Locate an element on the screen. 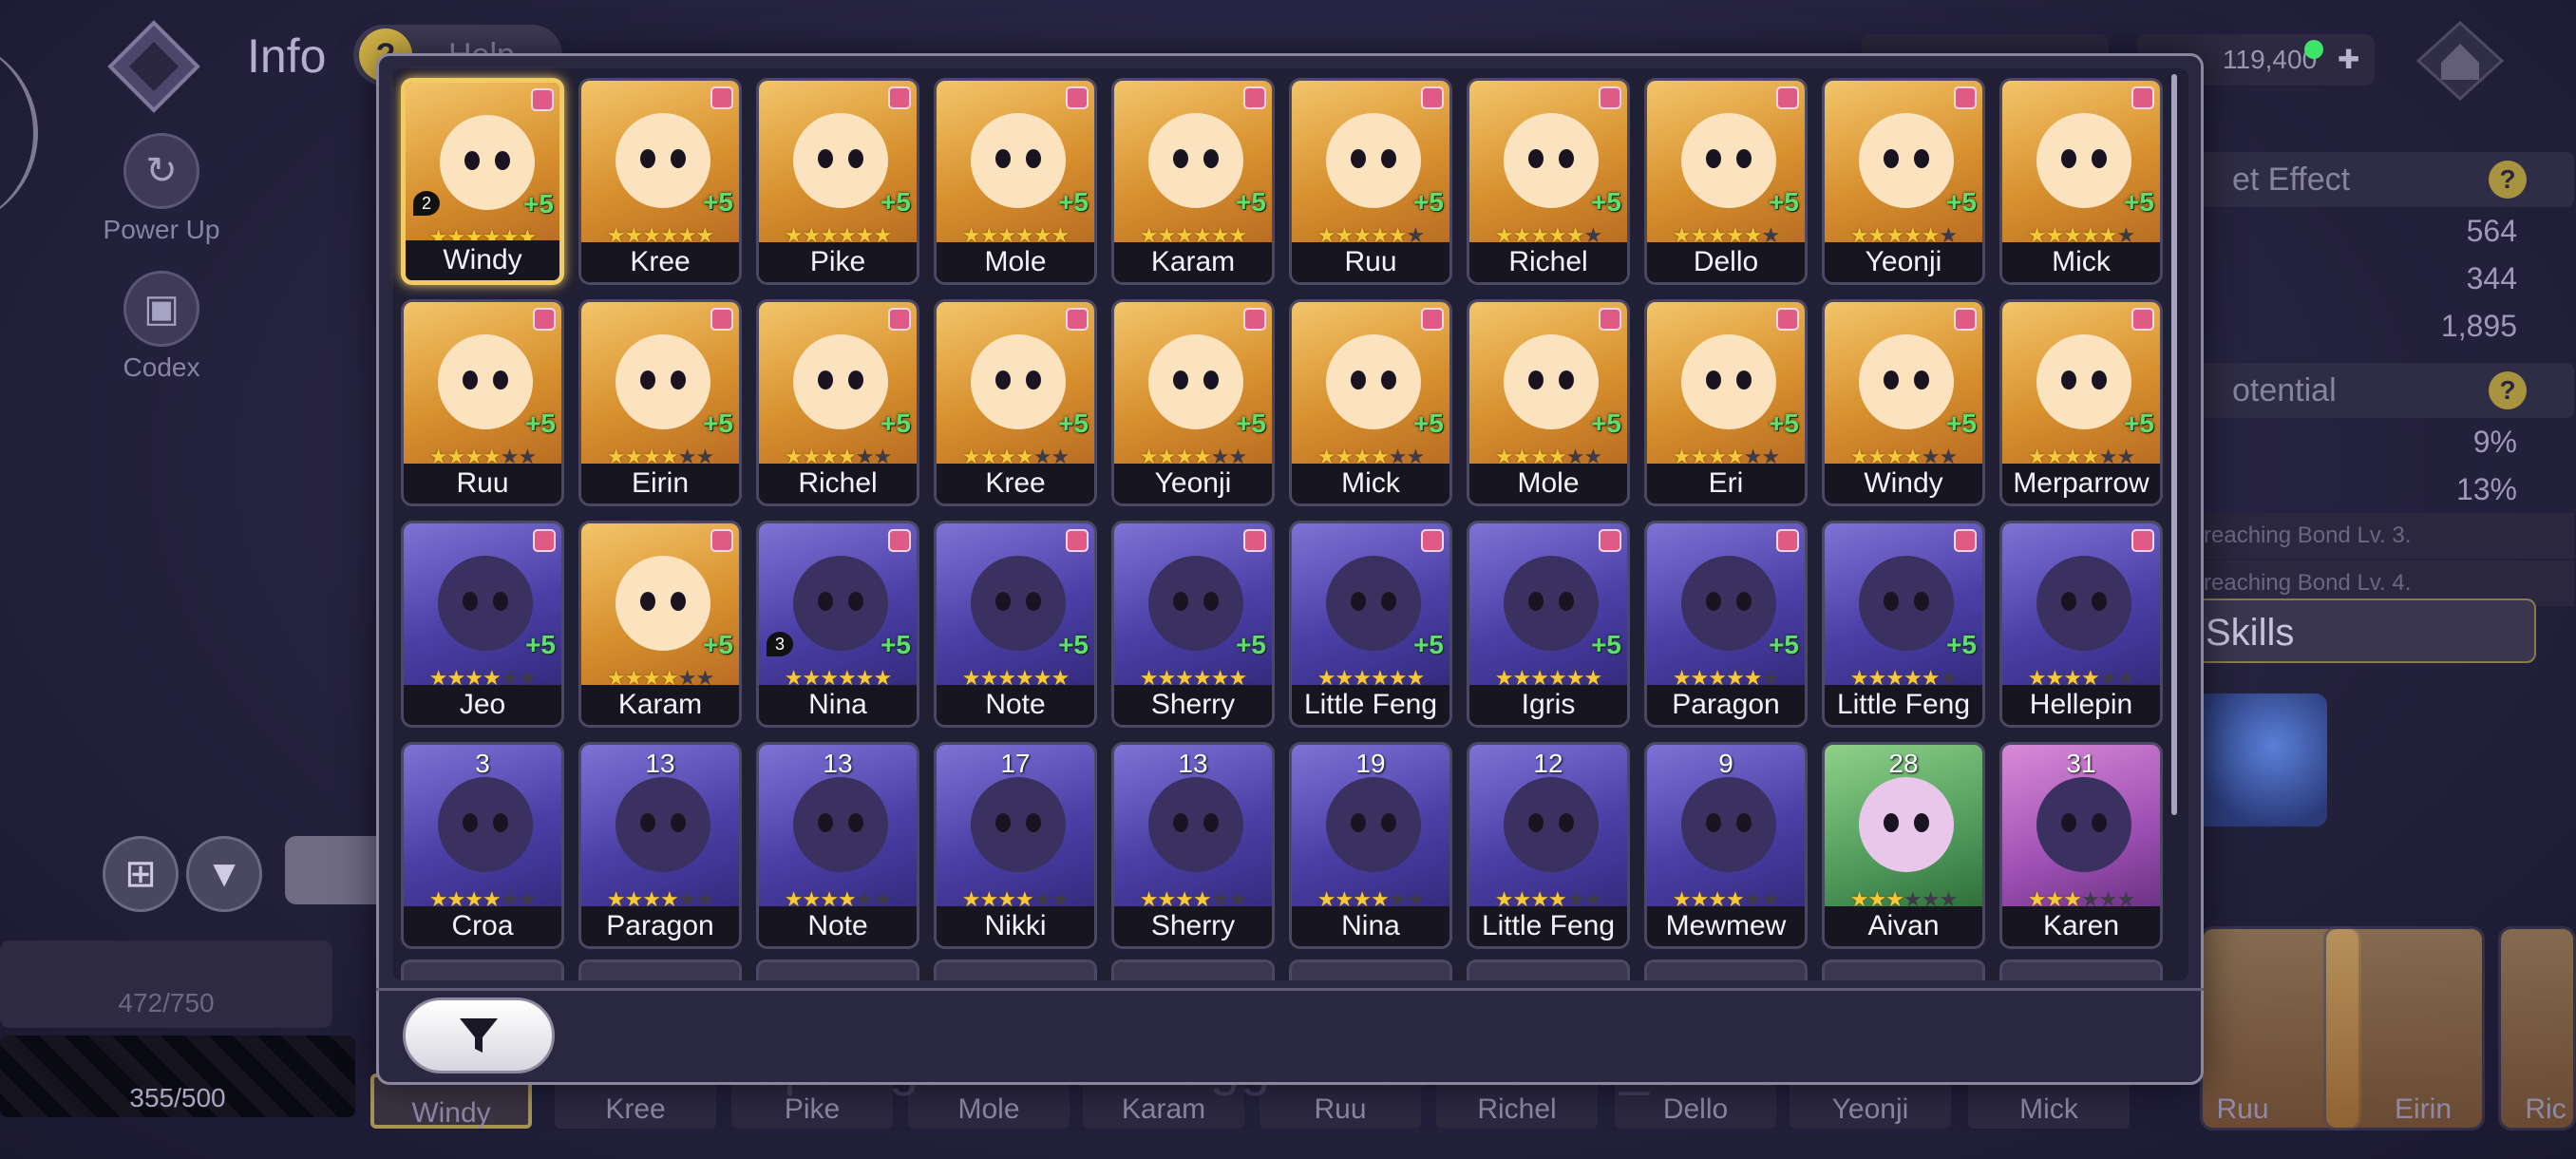 The height and width of the screenshot is (1159, 2576). side-item-power-up: ↻ Power Up is located at coordinates (161, 202).